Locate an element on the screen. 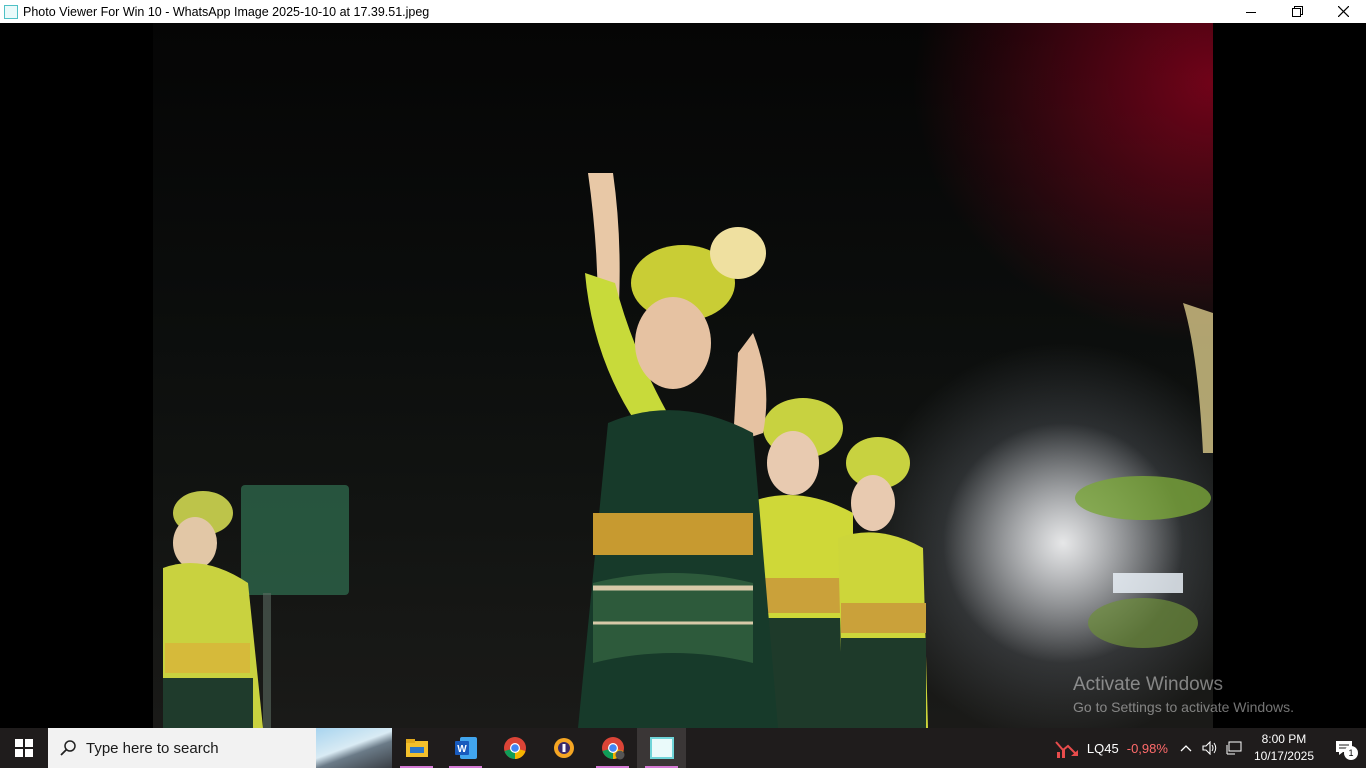 The width and height of the screenshot is (1366, 768). chrome-icon is located at coordinates (514, 748).